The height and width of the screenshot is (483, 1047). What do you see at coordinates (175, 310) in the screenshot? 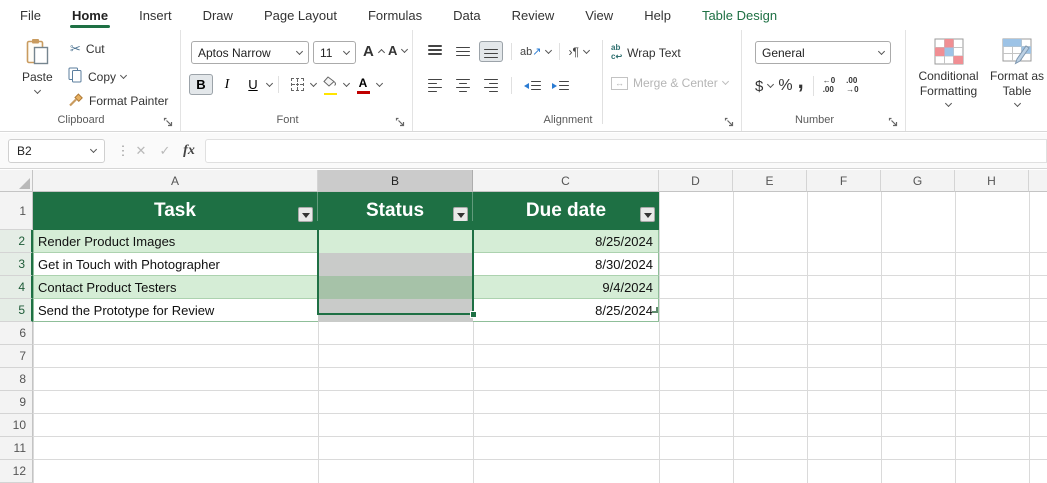
I see `cell-a5: Send the Prototype for Review` at bounding box center [175, 310].